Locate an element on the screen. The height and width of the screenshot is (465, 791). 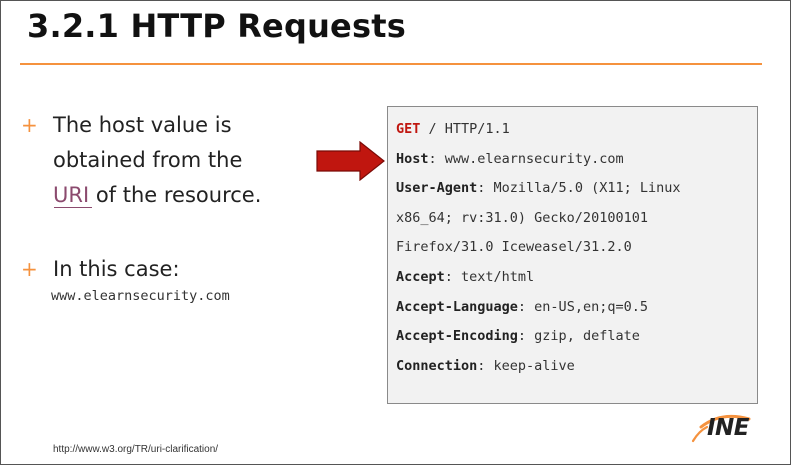
header-value: Firefox/31.0 Iceweasel/31.2.0 is located at coordinates (514, 247).